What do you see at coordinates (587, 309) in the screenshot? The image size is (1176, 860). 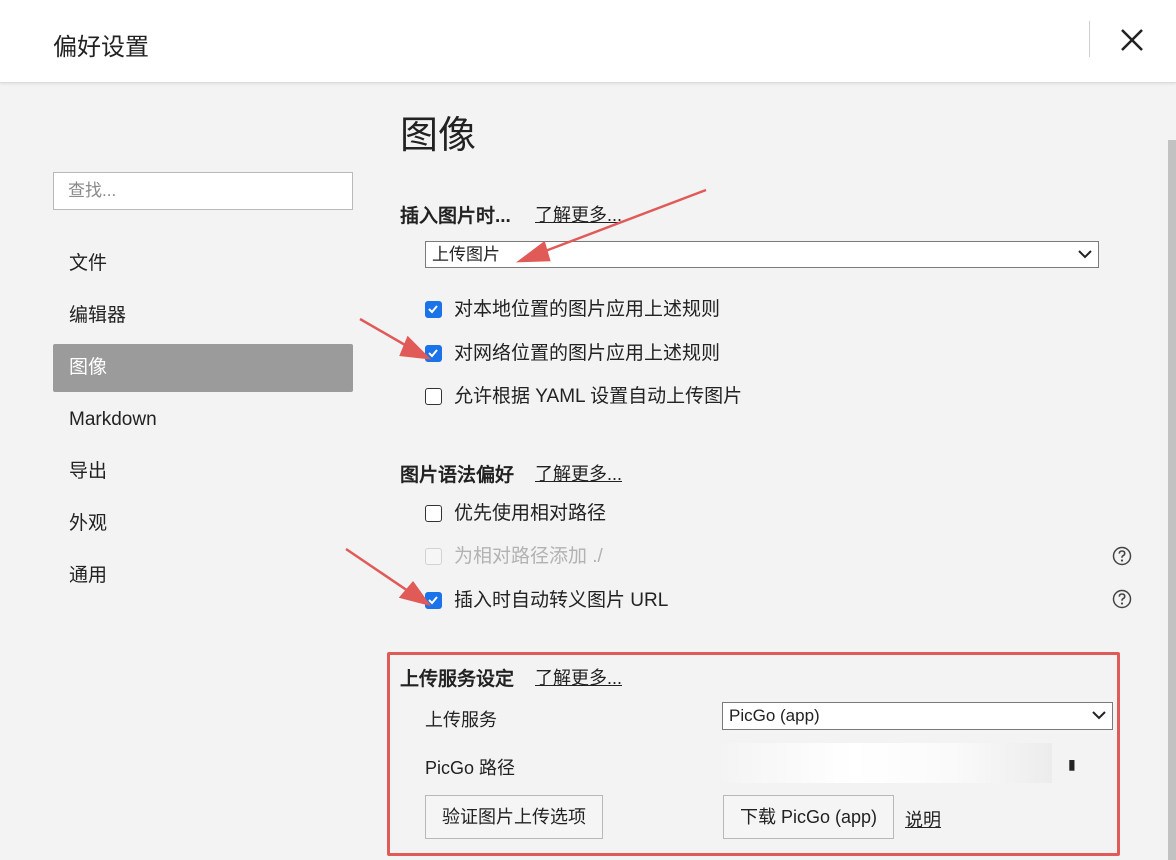 I see `checkbox-label: 对本地位置的图片应用上述规则` at bounding box center [587, 309].